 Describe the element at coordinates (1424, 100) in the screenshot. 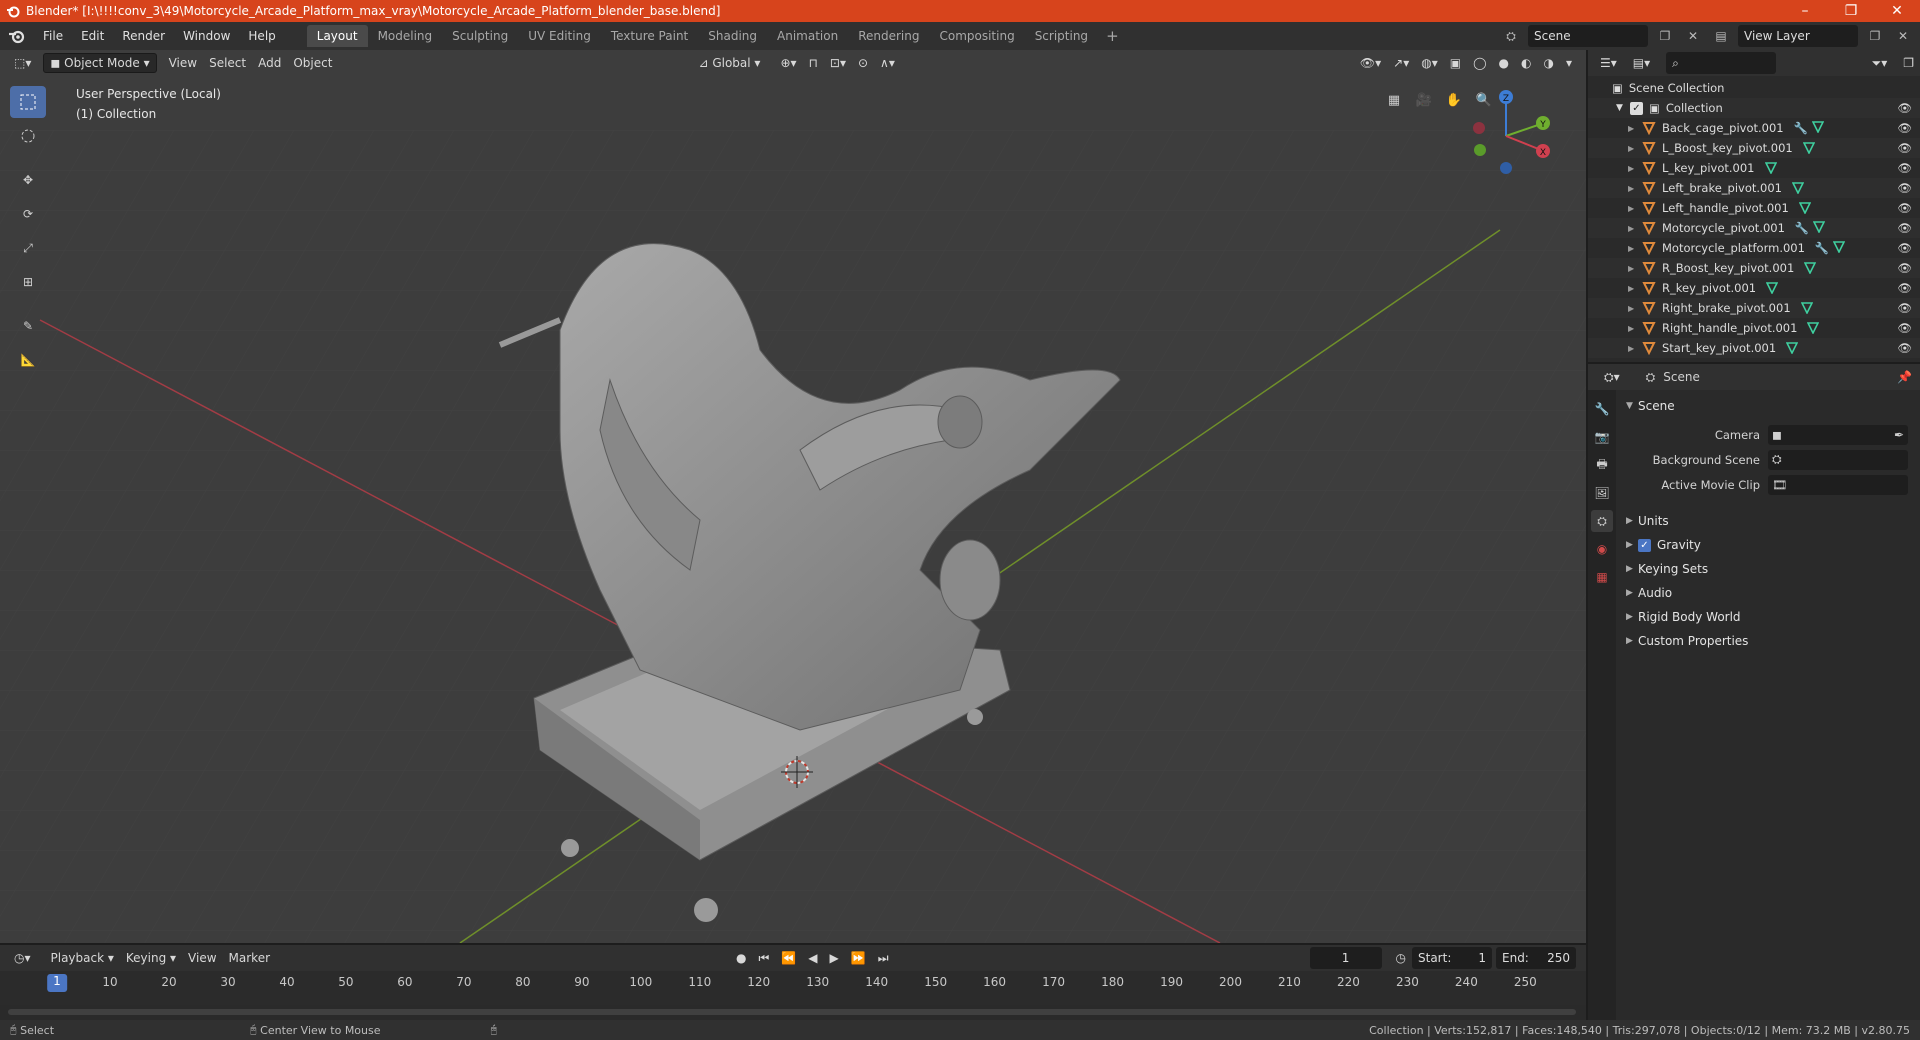

I see `camera-view-icon: 🎥` at that location.